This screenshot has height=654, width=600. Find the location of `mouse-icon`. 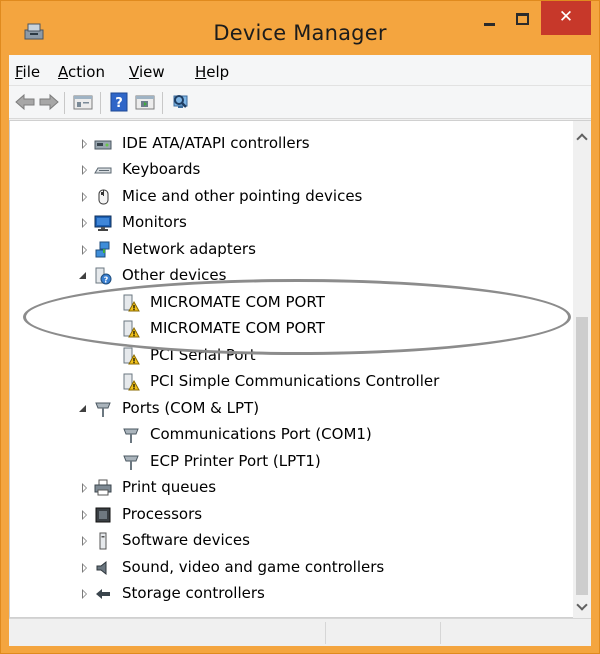

mouse-icon is located at coordinates (103, 197).